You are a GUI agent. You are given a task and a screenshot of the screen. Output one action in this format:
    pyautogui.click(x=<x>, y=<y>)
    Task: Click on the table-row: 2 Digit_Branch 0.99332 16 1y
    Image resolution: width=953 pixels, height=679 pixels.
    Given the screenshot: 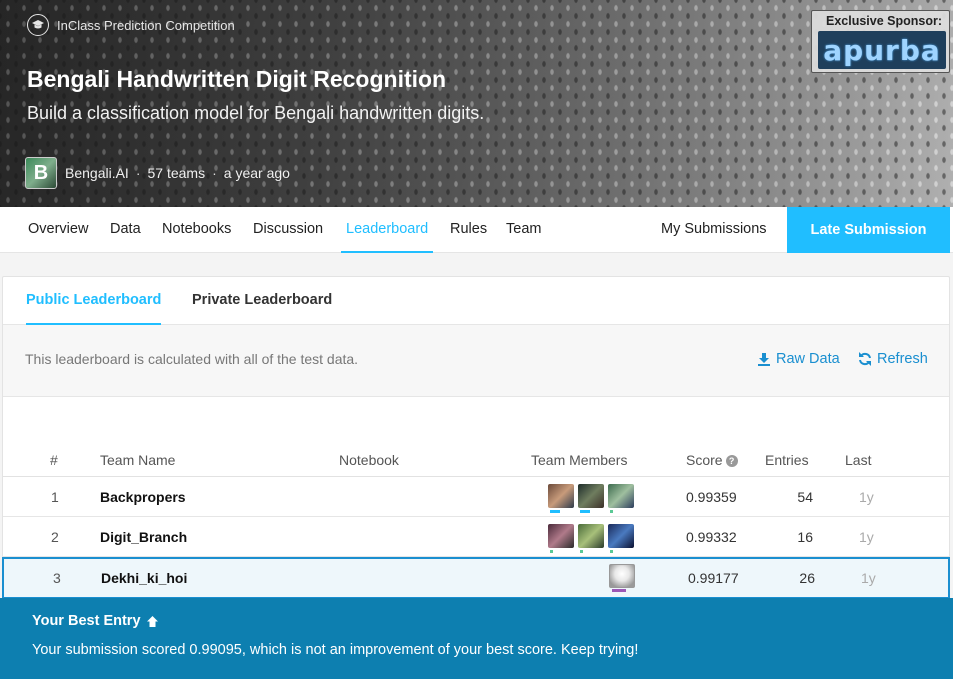 What is the action you would take?
    pyautogui.click(x=476, y=537)
    